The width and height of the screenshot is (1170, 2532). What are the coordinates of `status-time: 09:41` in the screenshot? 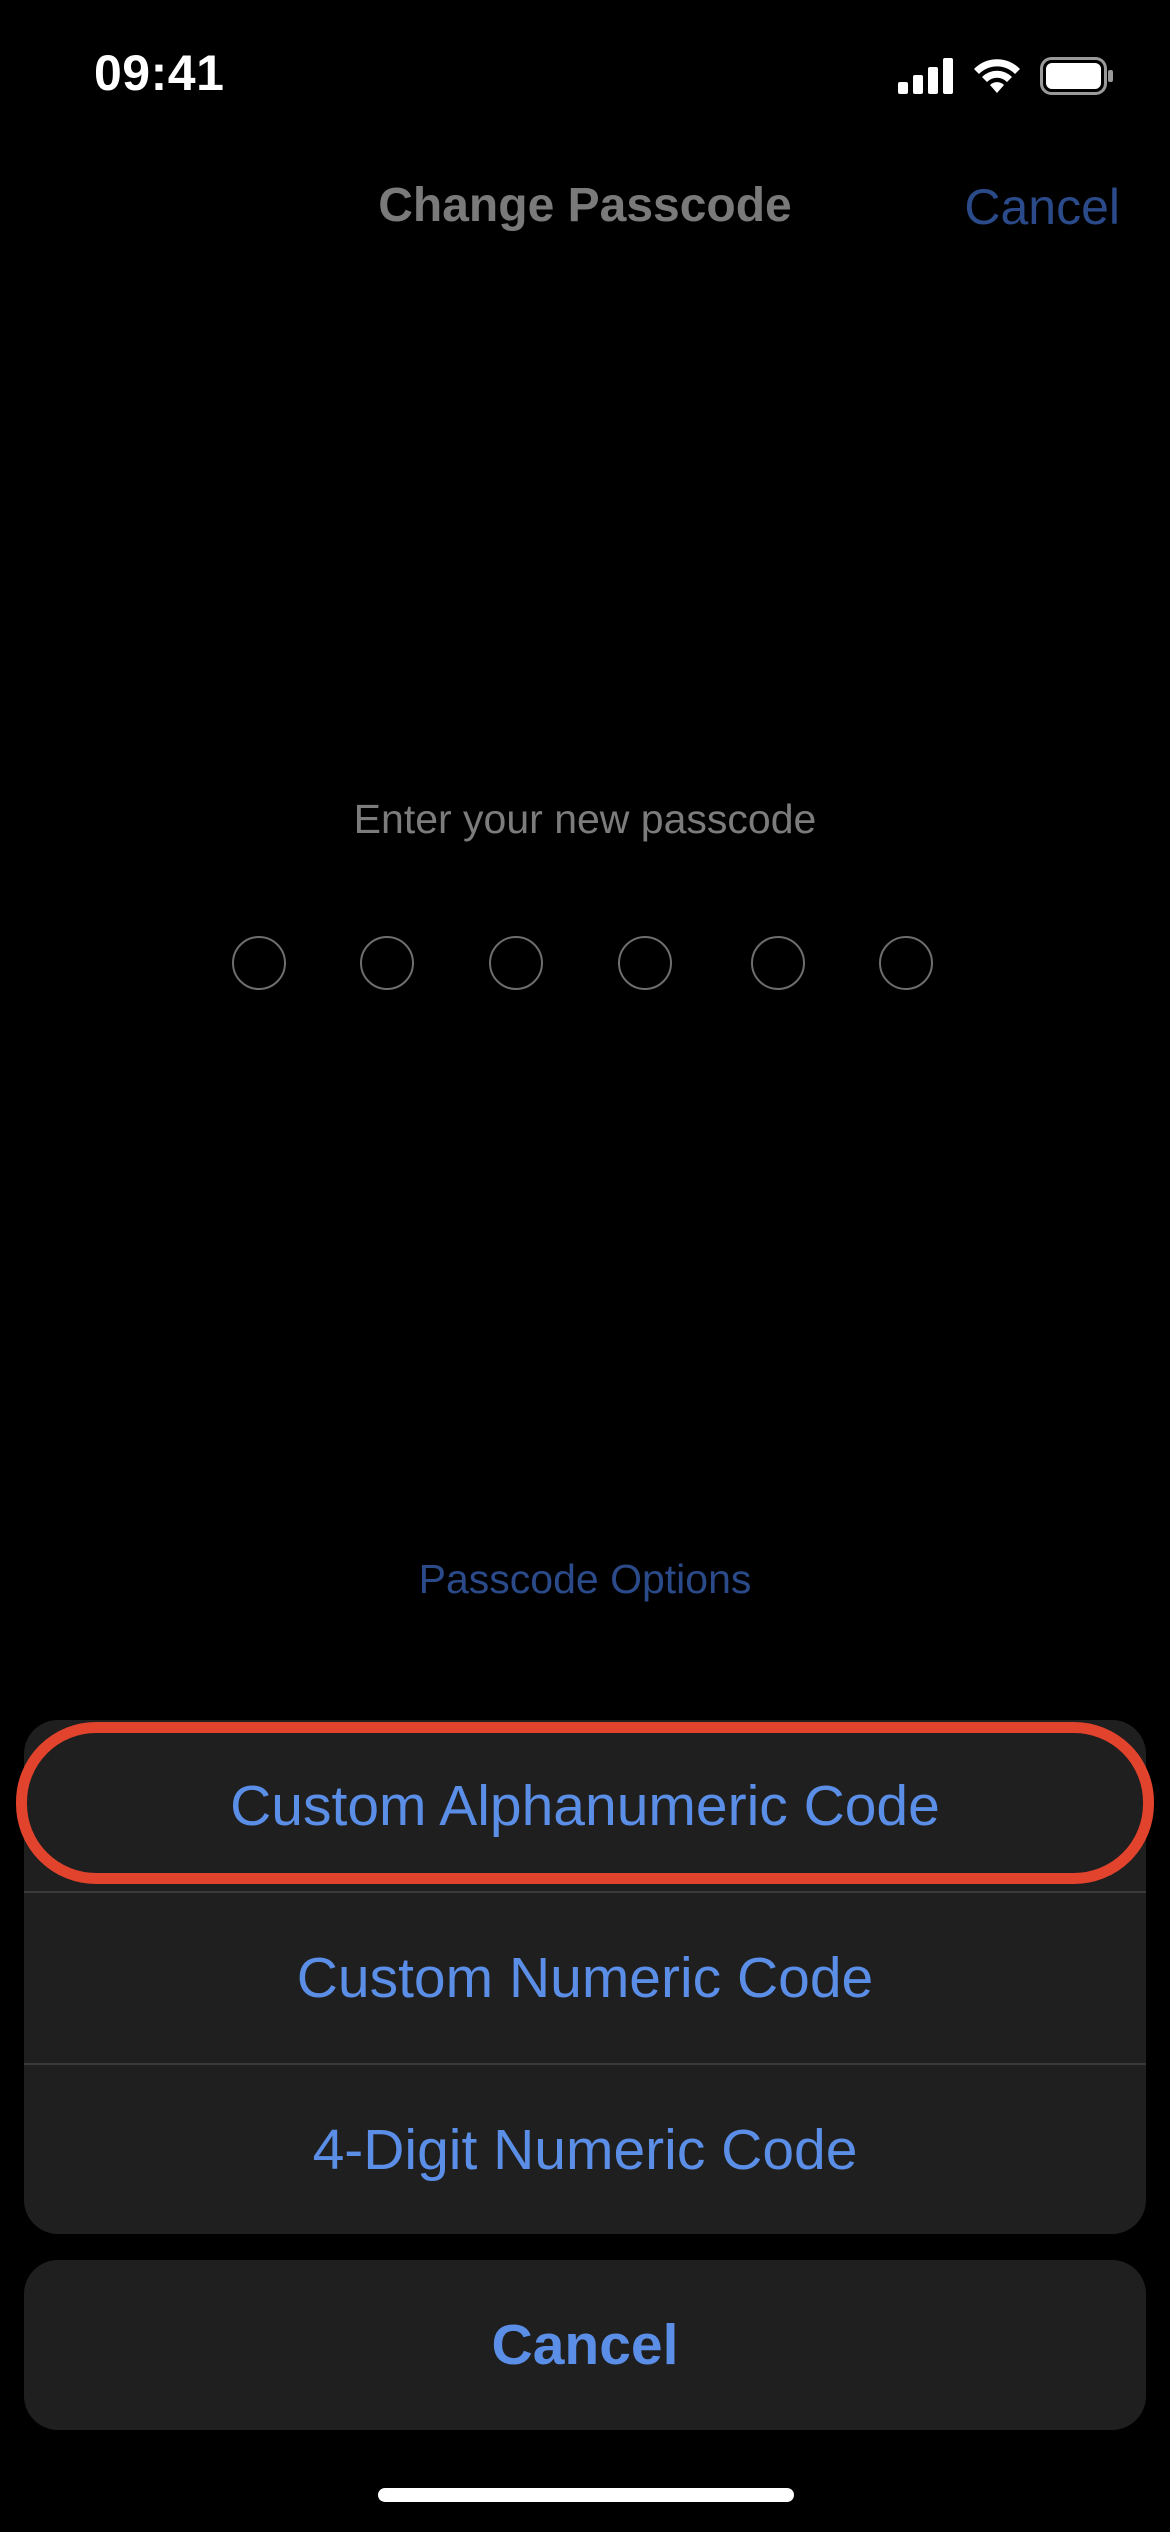 It's located at (159, 73).